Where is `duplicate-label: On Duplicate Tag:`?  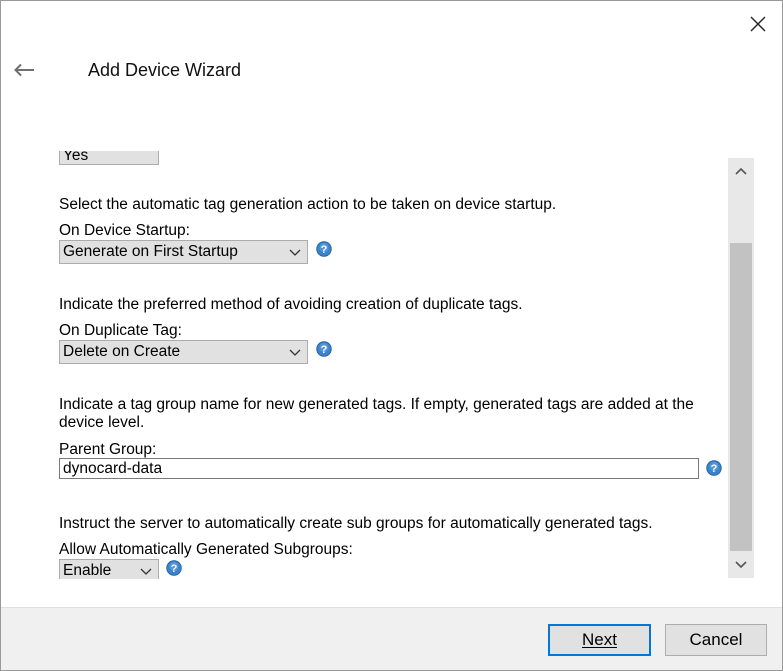 duplicate-label: On Duplicate Tag: is located at coordinates (120, 330).